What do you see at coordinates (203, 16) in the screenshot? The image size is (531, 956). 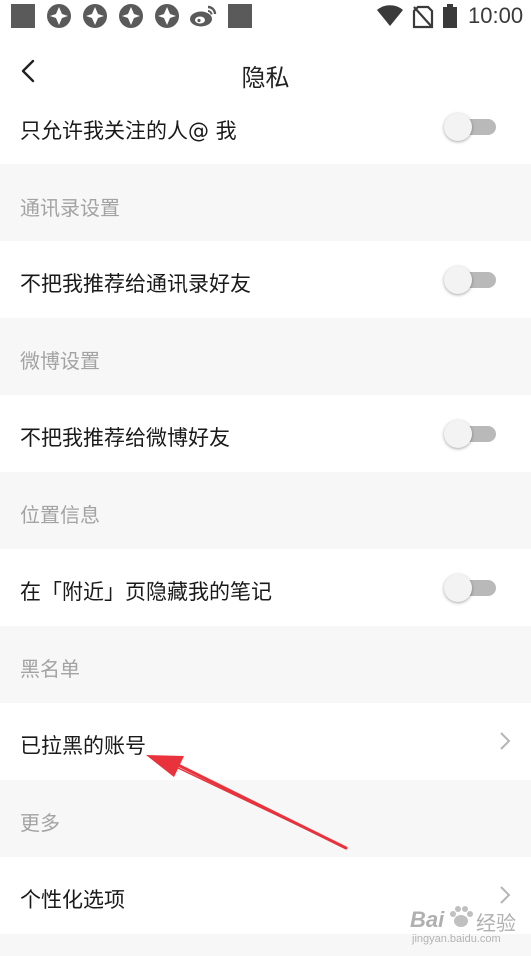 I see `weibo-icon` at bounding box center [203, 16].